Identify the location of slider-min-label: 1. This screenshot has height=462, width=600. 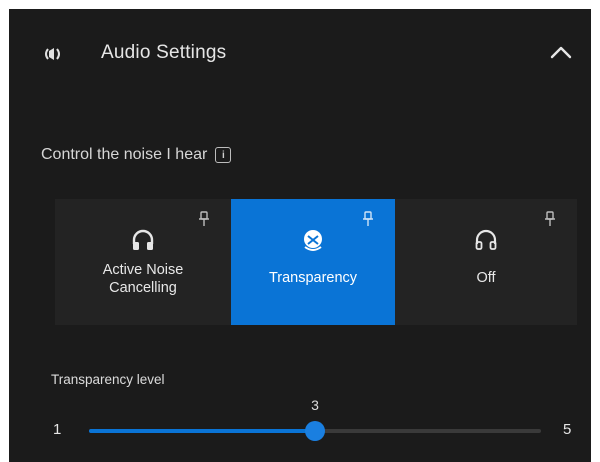
(57, 429).